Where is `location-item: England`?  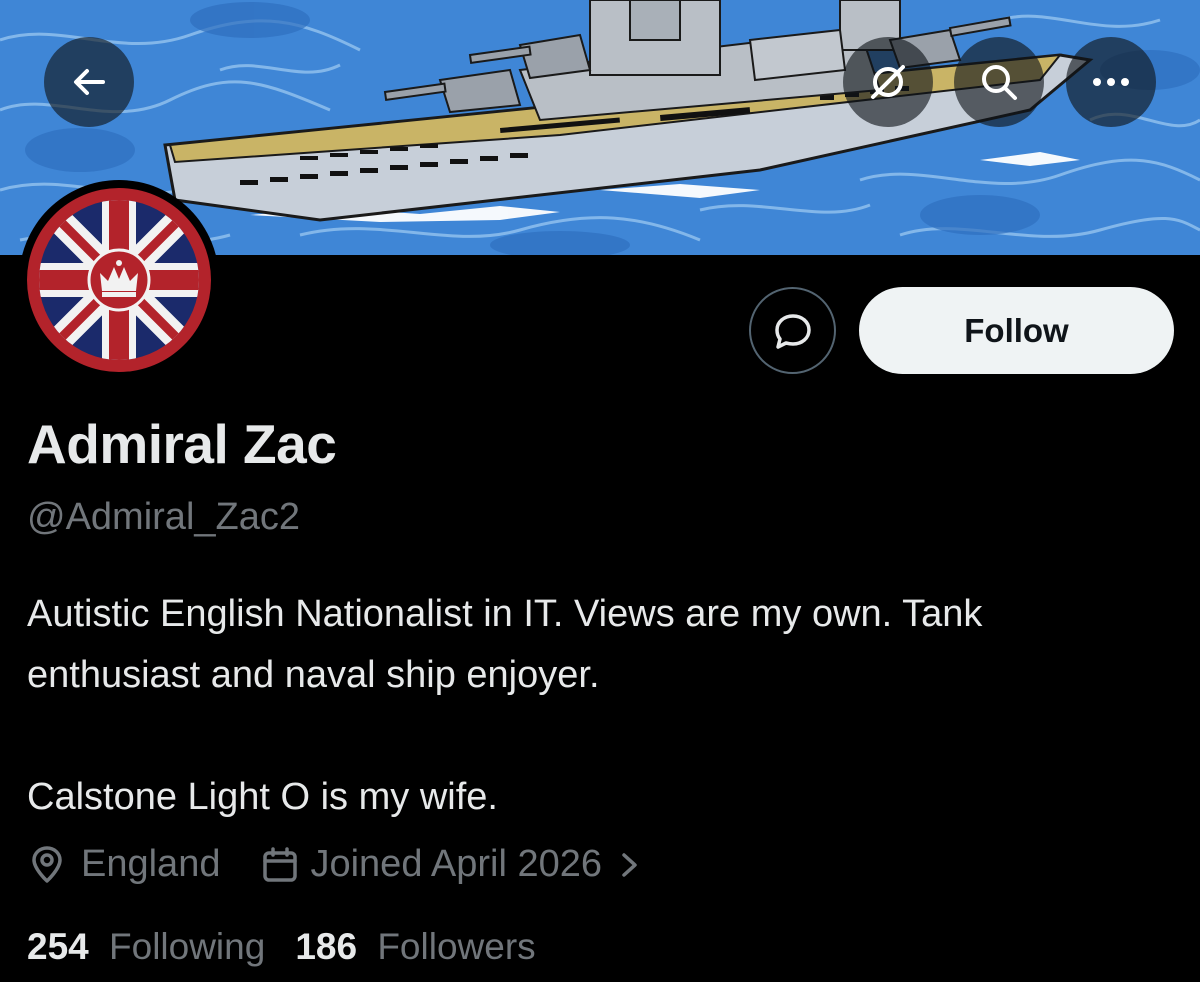
location-item: England is located at coordinates (123, 864).